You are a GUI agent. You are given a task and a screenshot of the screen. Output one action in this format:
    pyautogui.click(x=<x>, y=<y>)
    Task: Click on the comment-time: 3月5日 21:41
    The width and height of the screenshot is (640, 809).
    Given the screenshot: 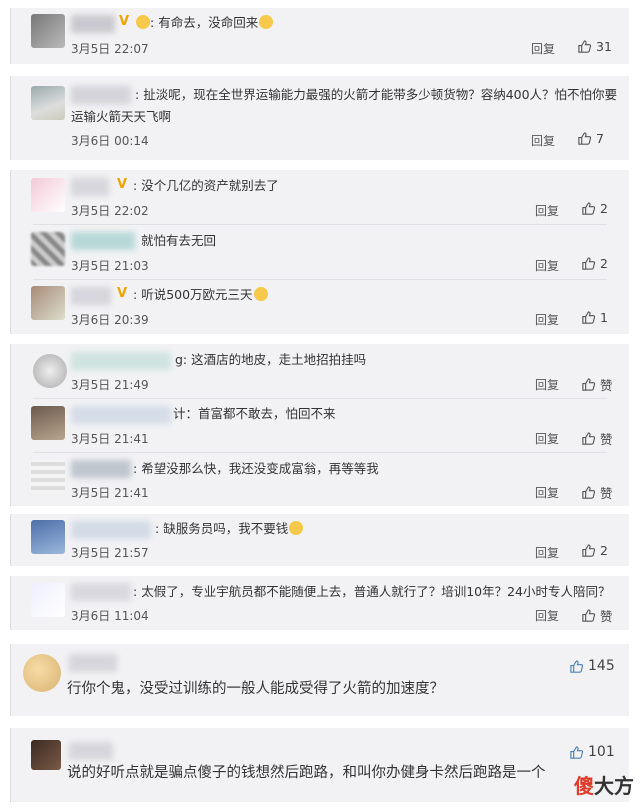 What is the action you would take?
    pyautogui.click(x=110, y=493)
    